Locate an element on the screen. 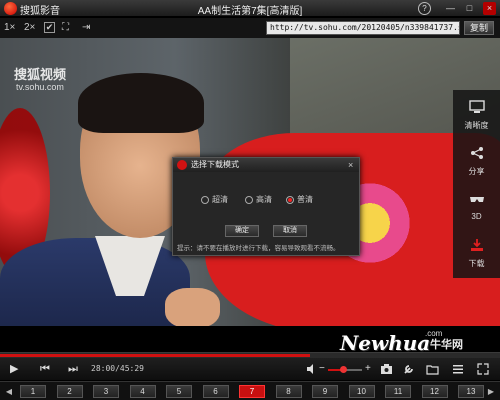 The height and width of the screenshot is (400, 500). episode-button: 13 is located at coordinates (471, 391).